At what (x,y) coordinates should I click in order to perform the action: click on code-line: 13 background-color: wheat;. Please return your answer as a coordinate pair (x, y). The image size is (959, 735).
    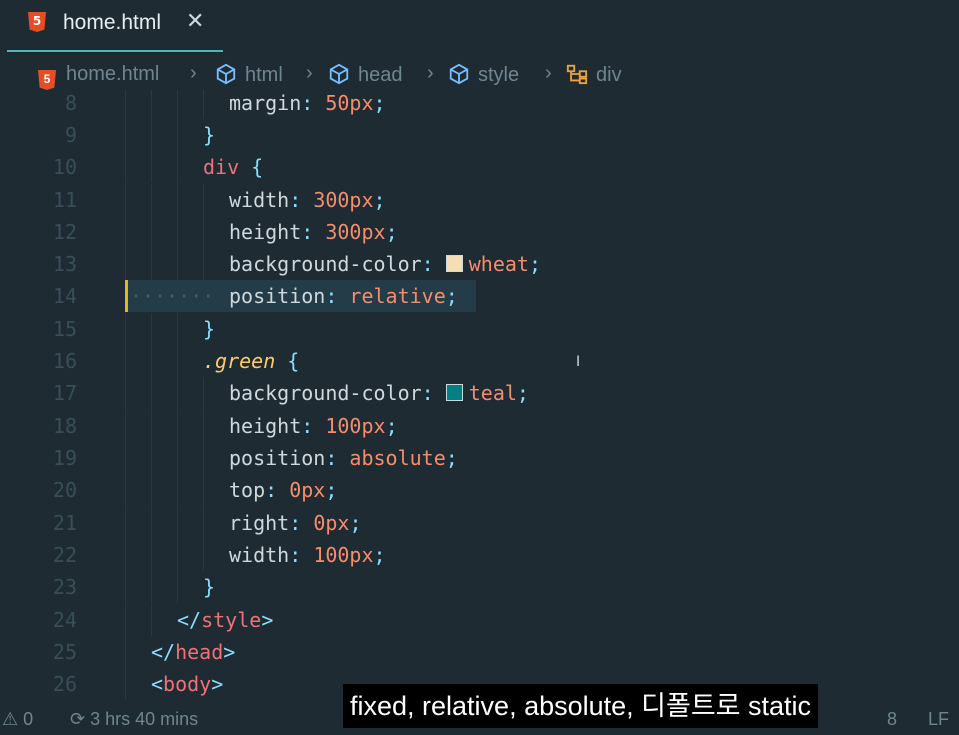
    Looking at the image, I should click on (479, 264).